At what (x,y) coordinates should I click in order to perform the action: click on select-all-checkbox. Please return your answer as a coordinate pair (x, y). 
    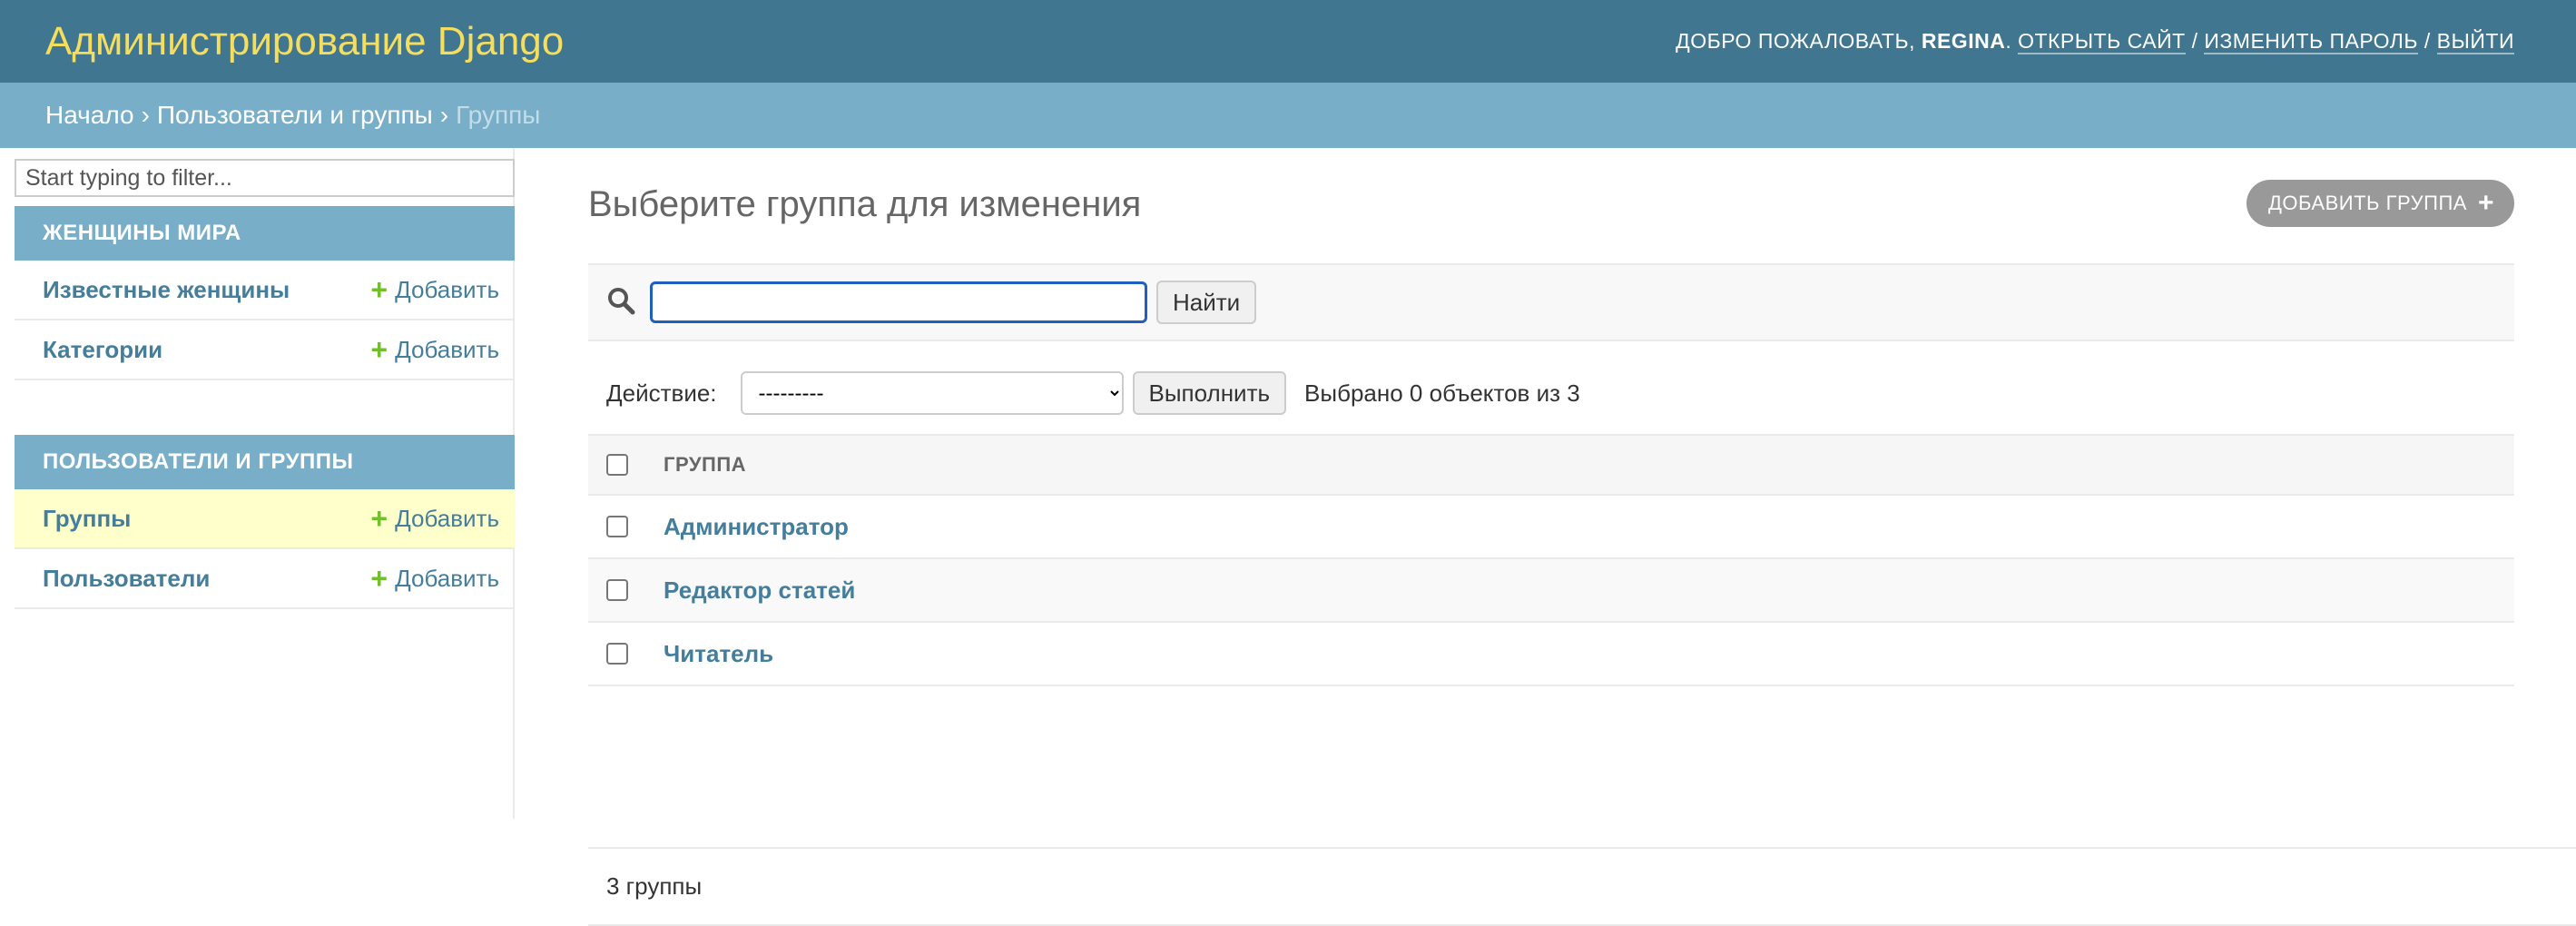
    Looking at the image, I should click on (617, 465).